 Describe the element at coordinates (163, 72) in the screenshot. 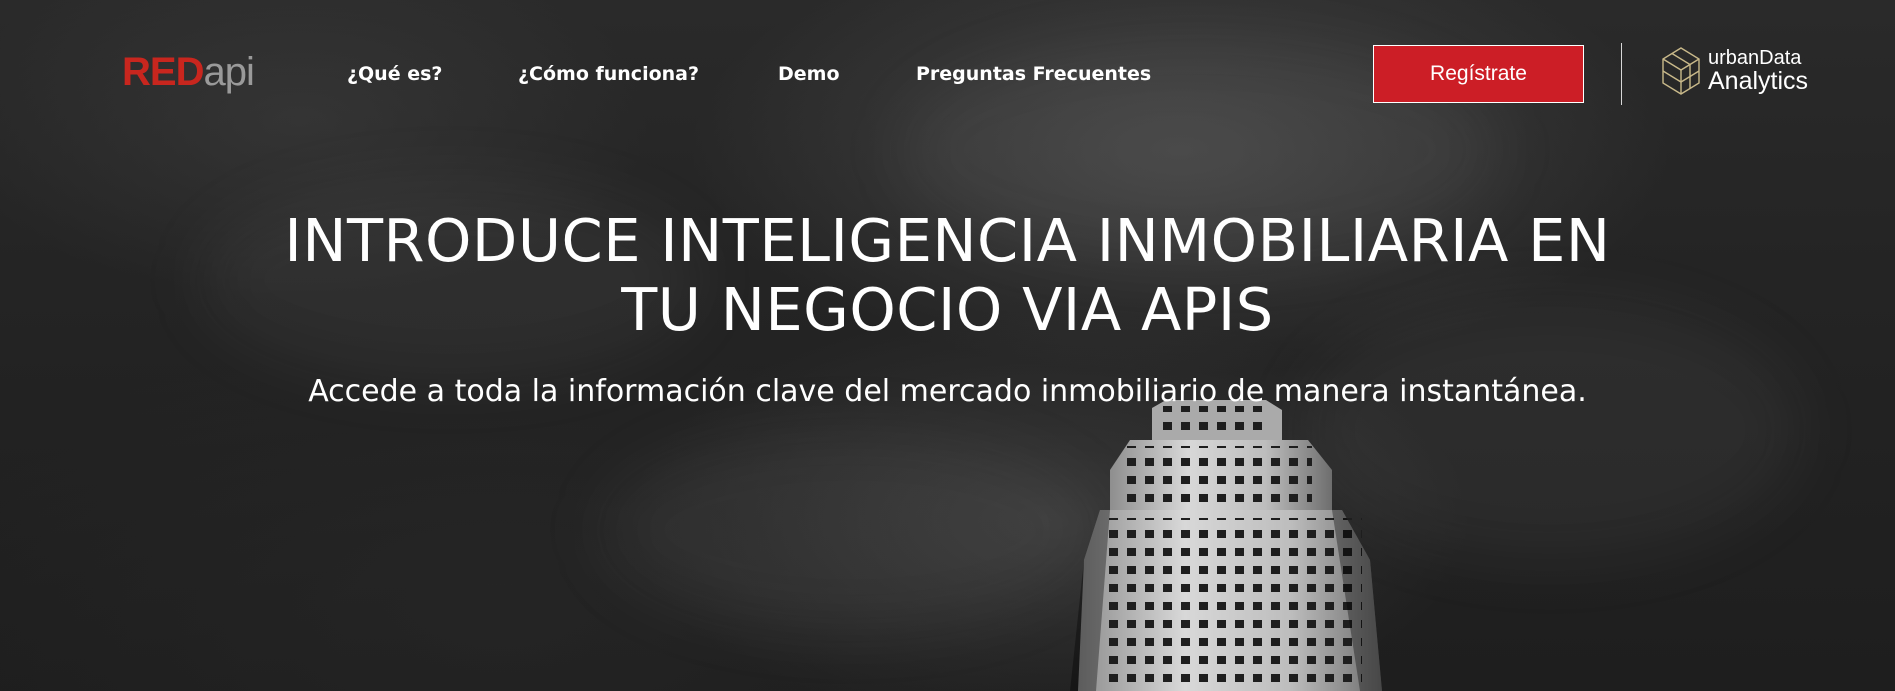

I see `logo-red-text: RED` at that location.